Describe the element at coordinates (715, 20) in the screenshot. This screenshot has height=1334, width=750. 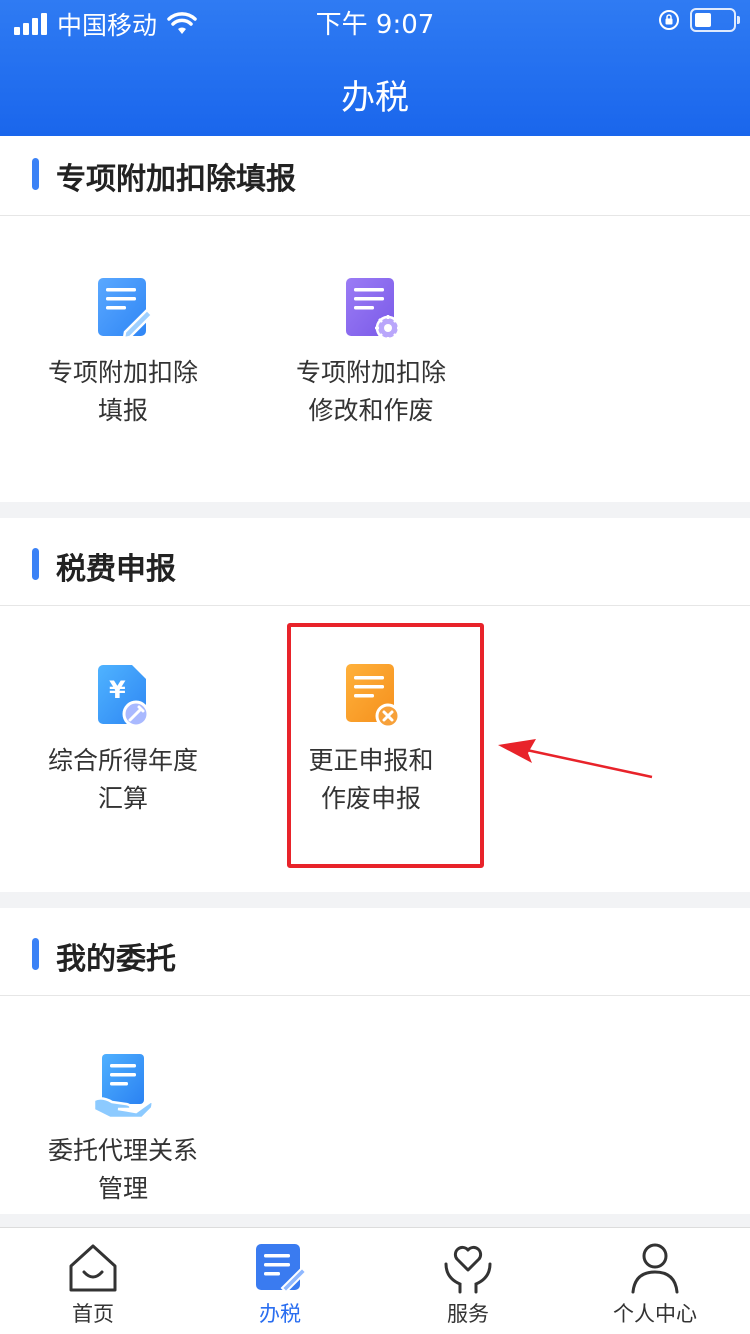
I see `battery-icon` at that location.